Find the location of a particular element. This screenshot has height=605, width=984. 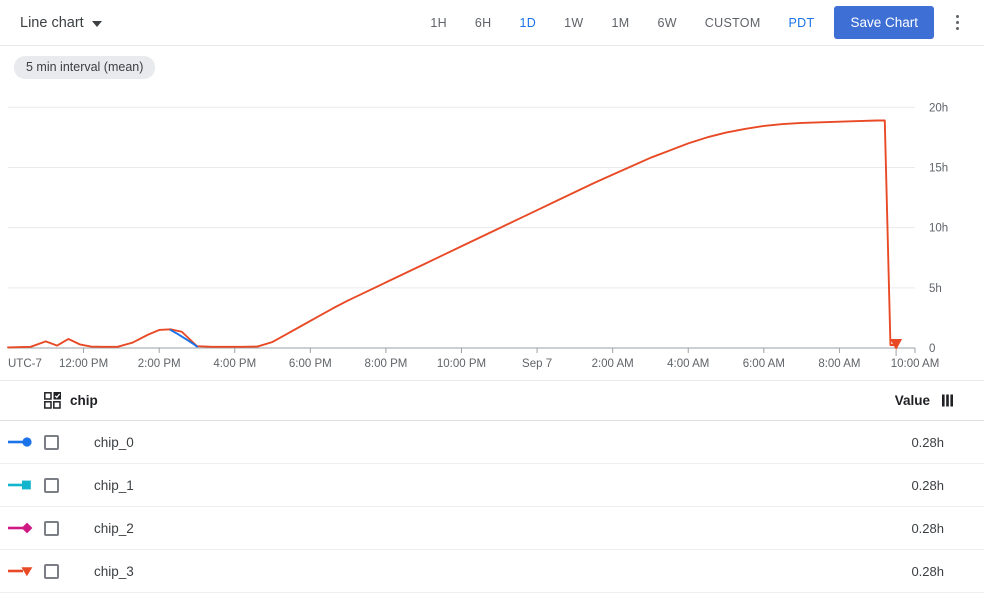

svg-text: 5h is located at coordinates (935, 289).